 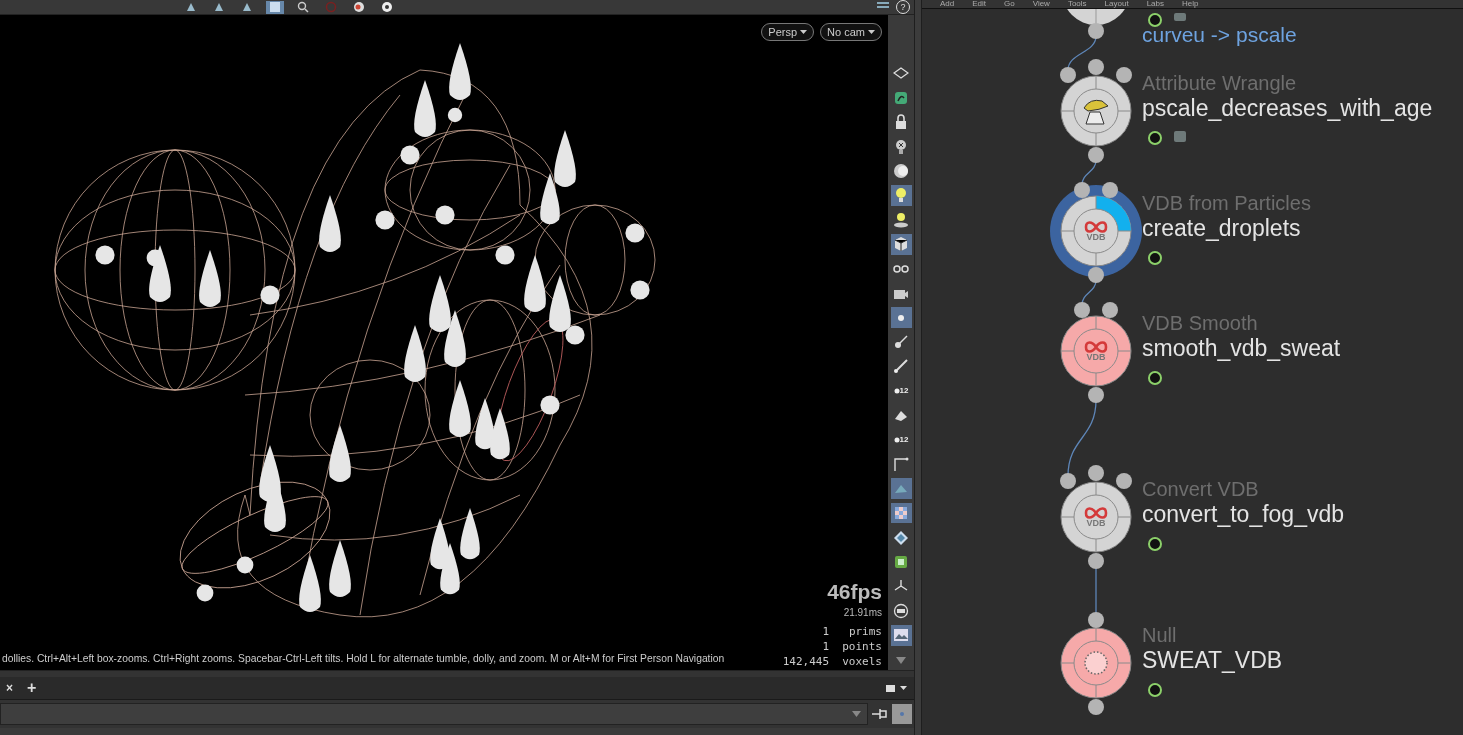 I want to click on path-field, so click(x=434, y=714).